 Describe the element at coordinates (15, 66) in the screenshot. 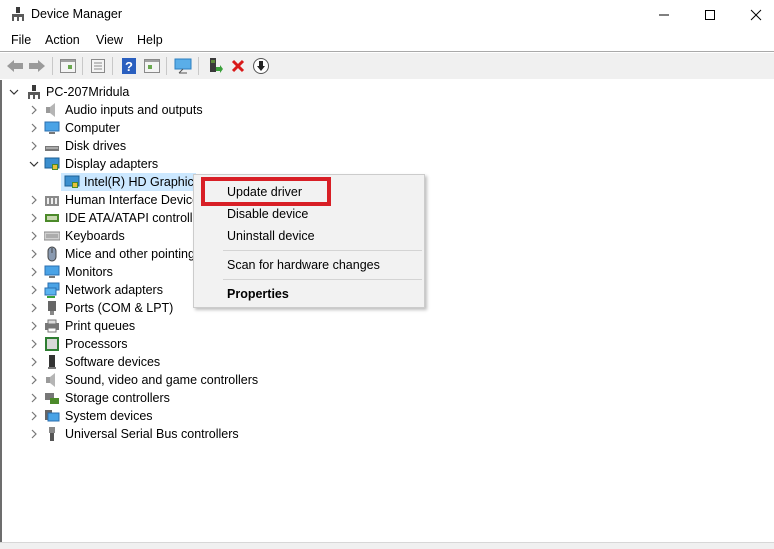

I see `back-button` at that location.